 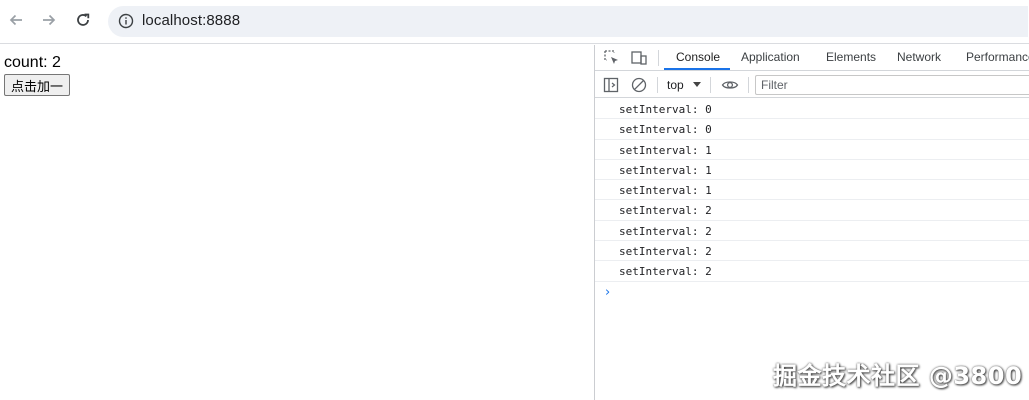 I want to click on arrow-left-icon, so click(x=15, y=20).